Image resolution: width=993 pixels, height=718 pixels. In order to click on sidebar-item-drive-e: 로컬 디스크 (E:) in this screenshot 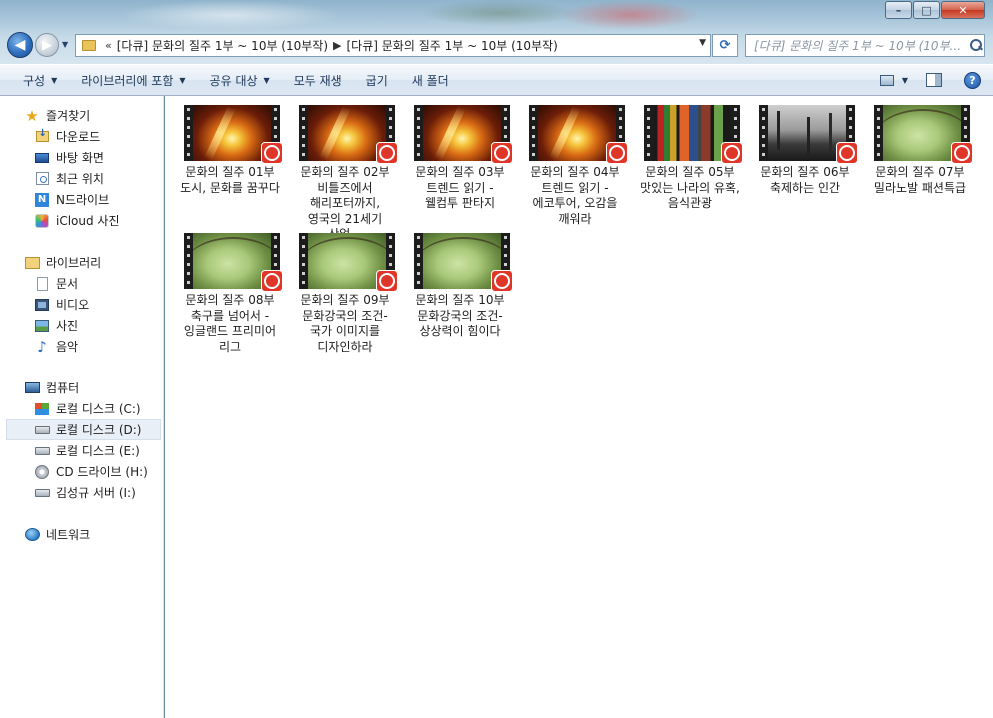, I will do `click(81, 450)`.